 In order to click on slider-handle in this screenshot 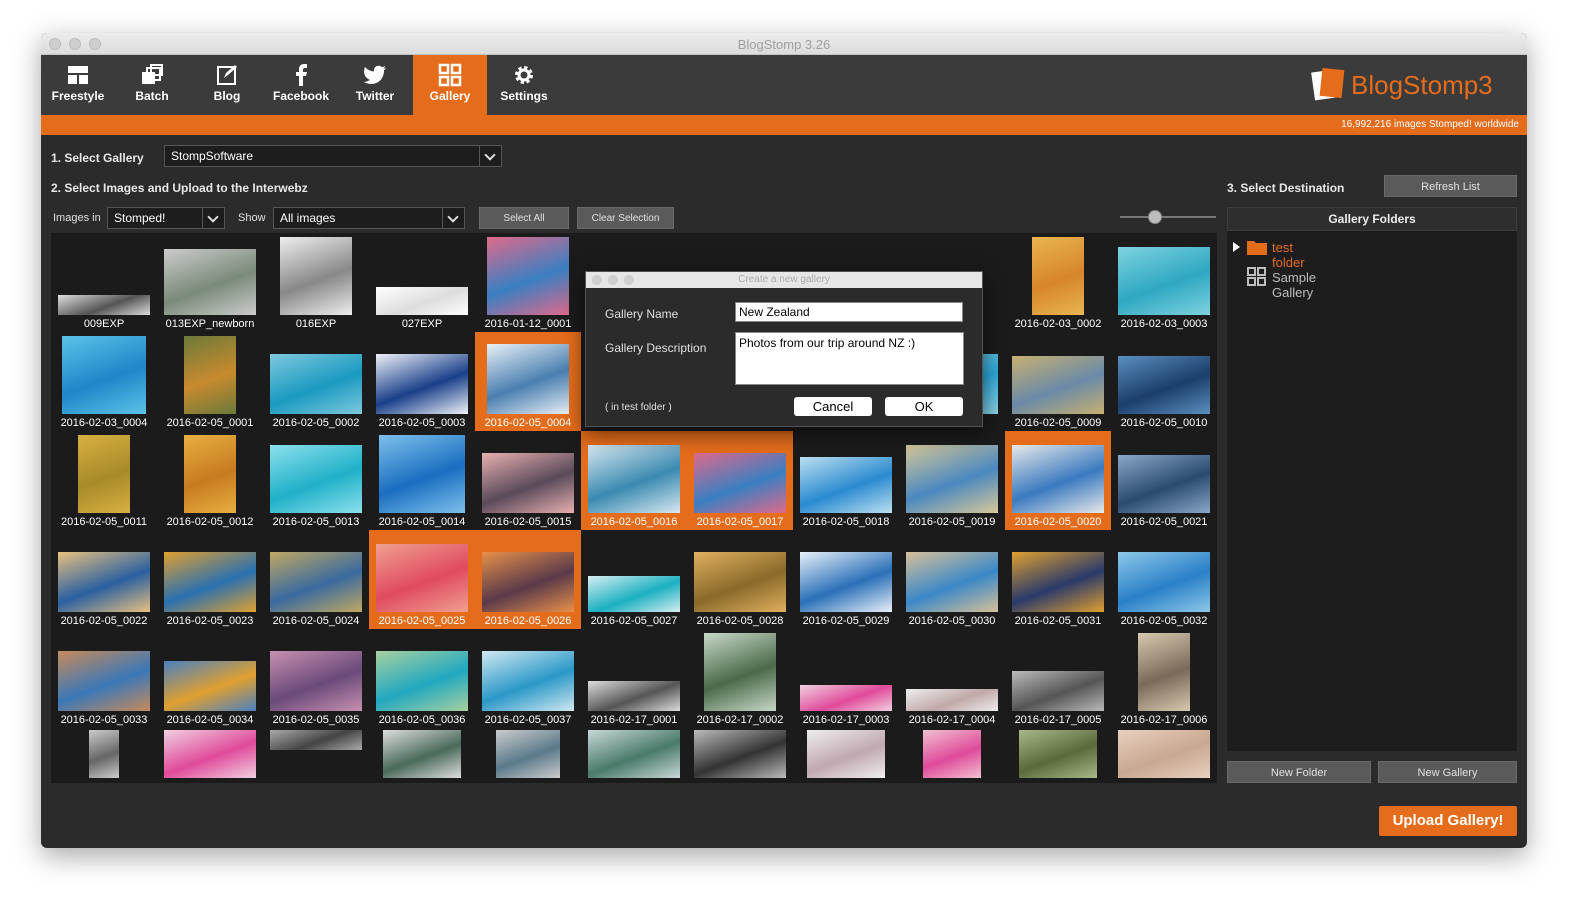, I will do `click(1155, 217)`.